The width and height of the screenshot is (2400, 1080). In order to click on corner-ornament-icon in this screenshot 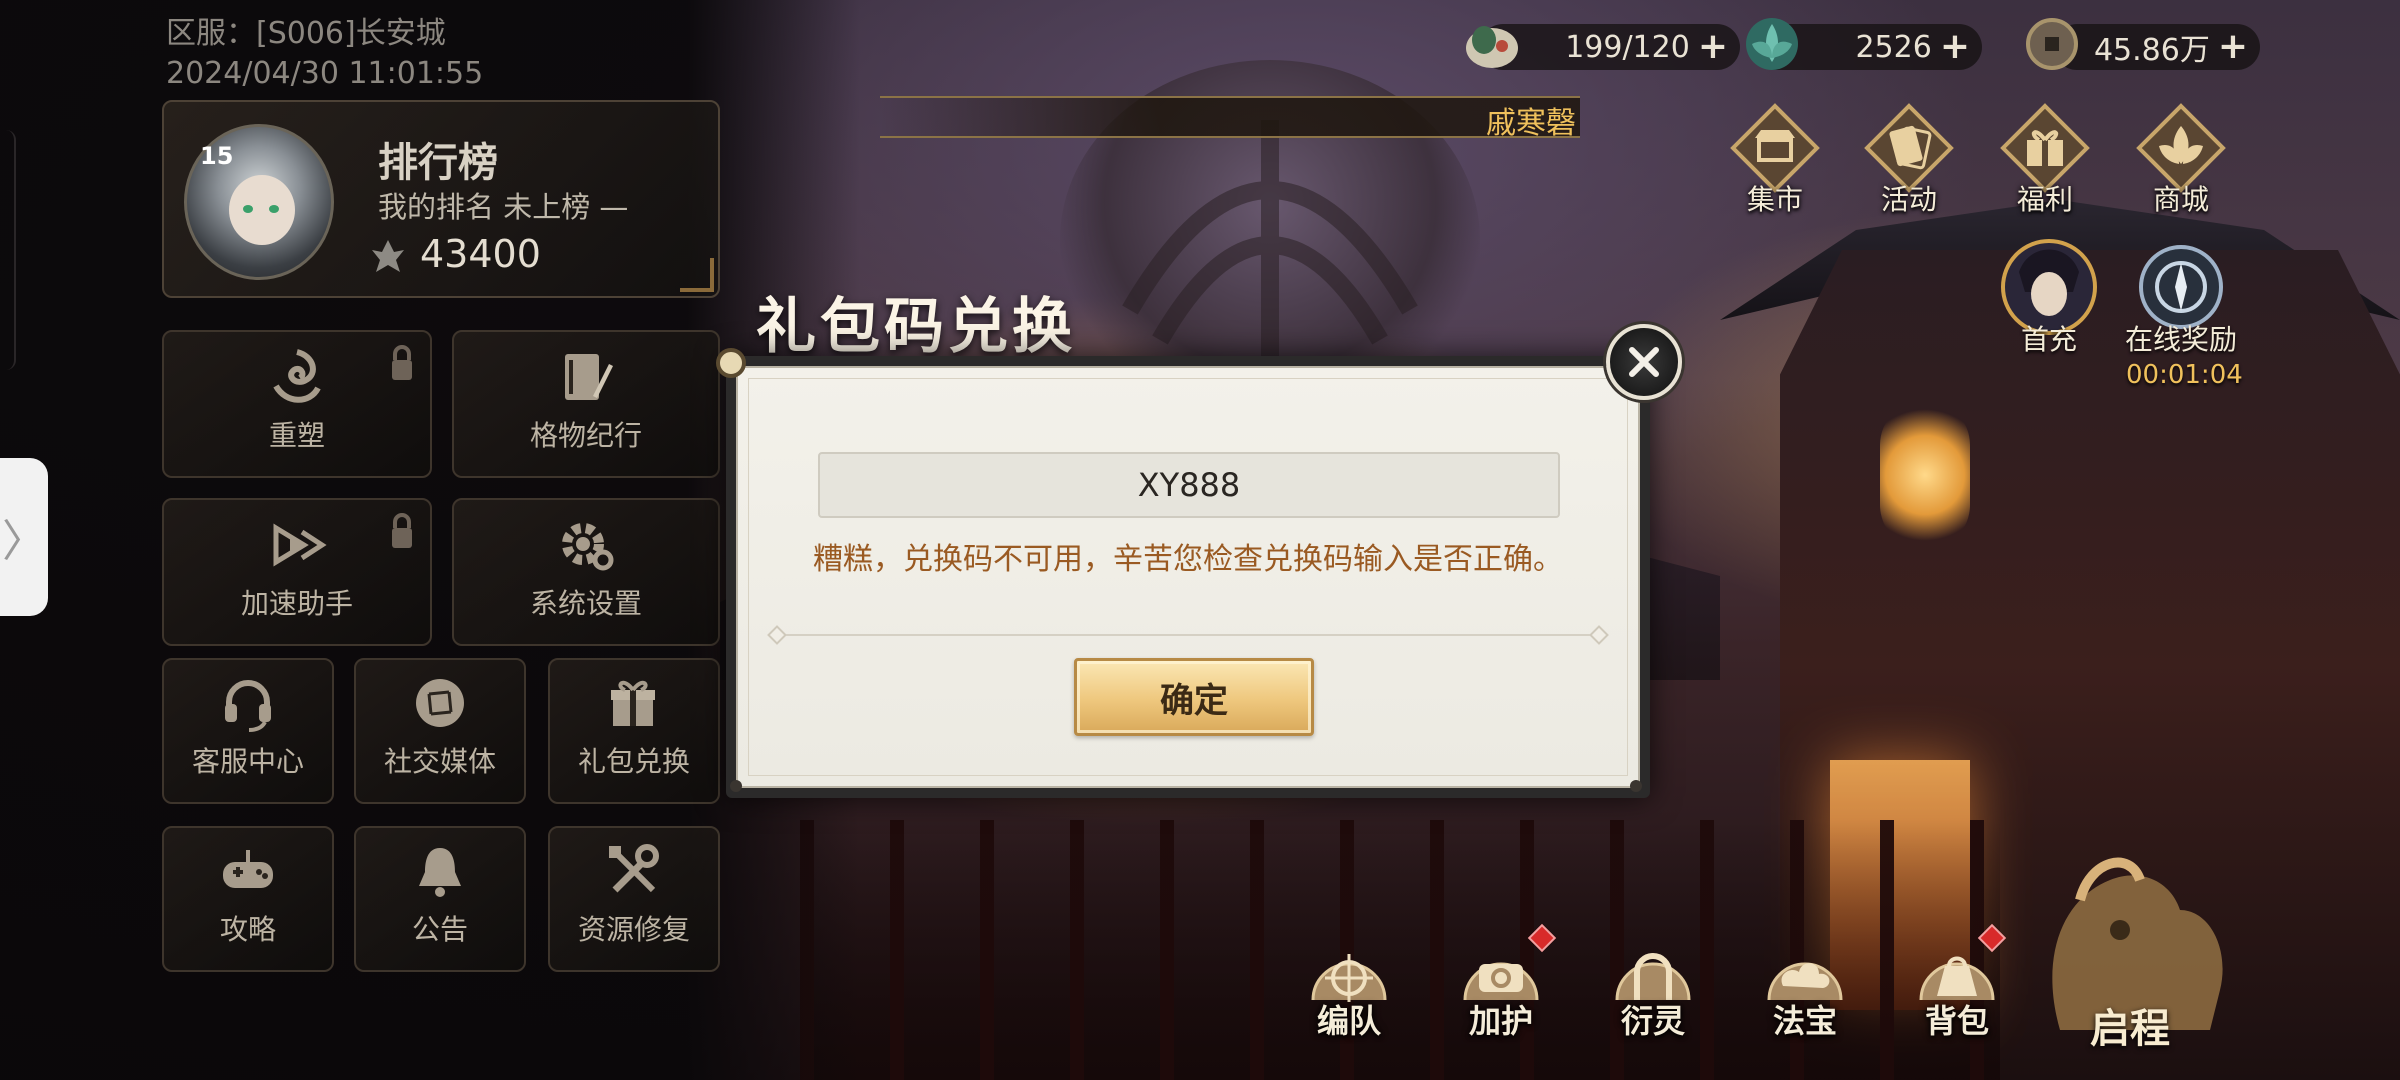, I will do `click(731, 363)`.